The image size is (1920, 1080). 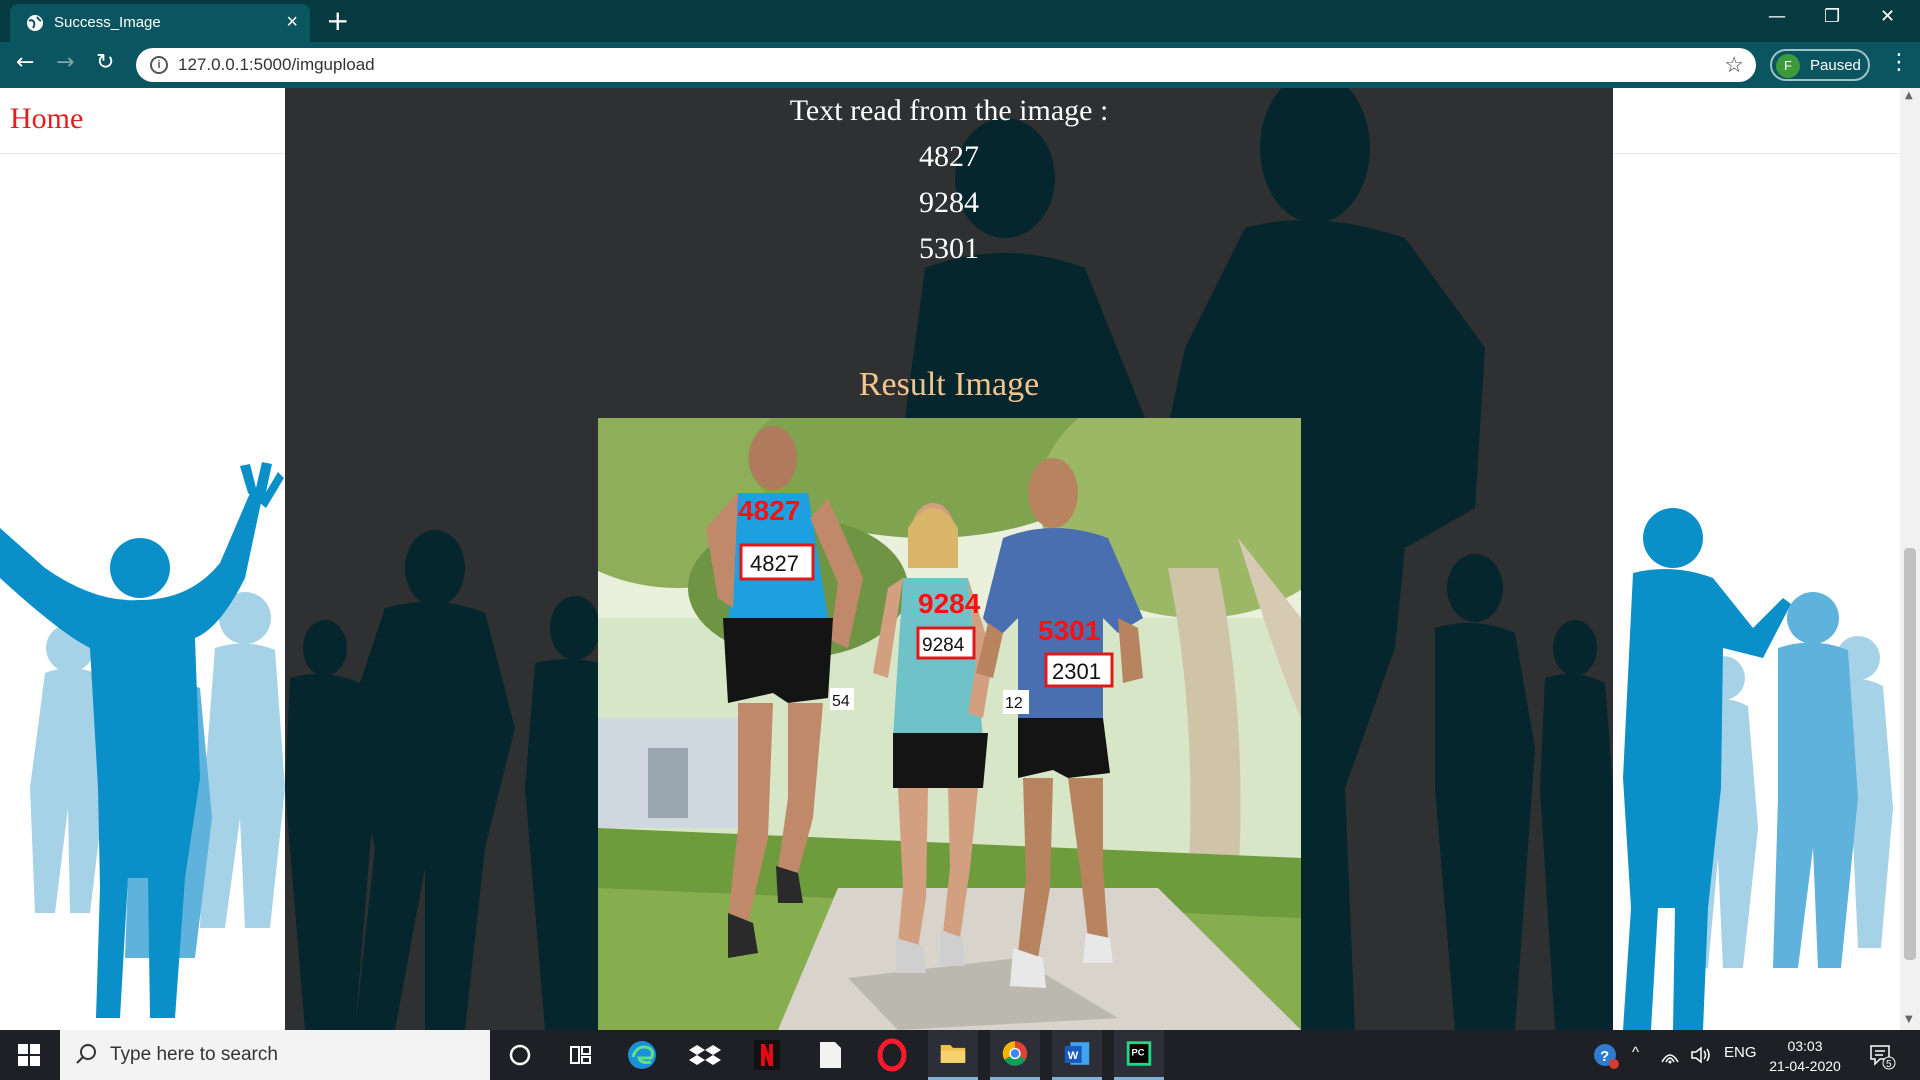 What do you see at coordinates (276, 65) in the screenshot?
I see `address-url: 127.0.0.1:5000/imgupload` at bounding box center [276, 65].